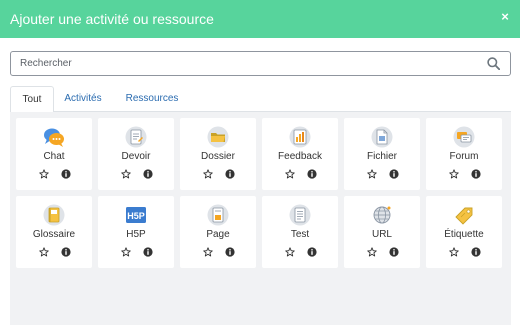 The image size is (520, 325). Describe the element at coordinates (300, 215) in the screenshot. I see `quiz-icon` at that location.